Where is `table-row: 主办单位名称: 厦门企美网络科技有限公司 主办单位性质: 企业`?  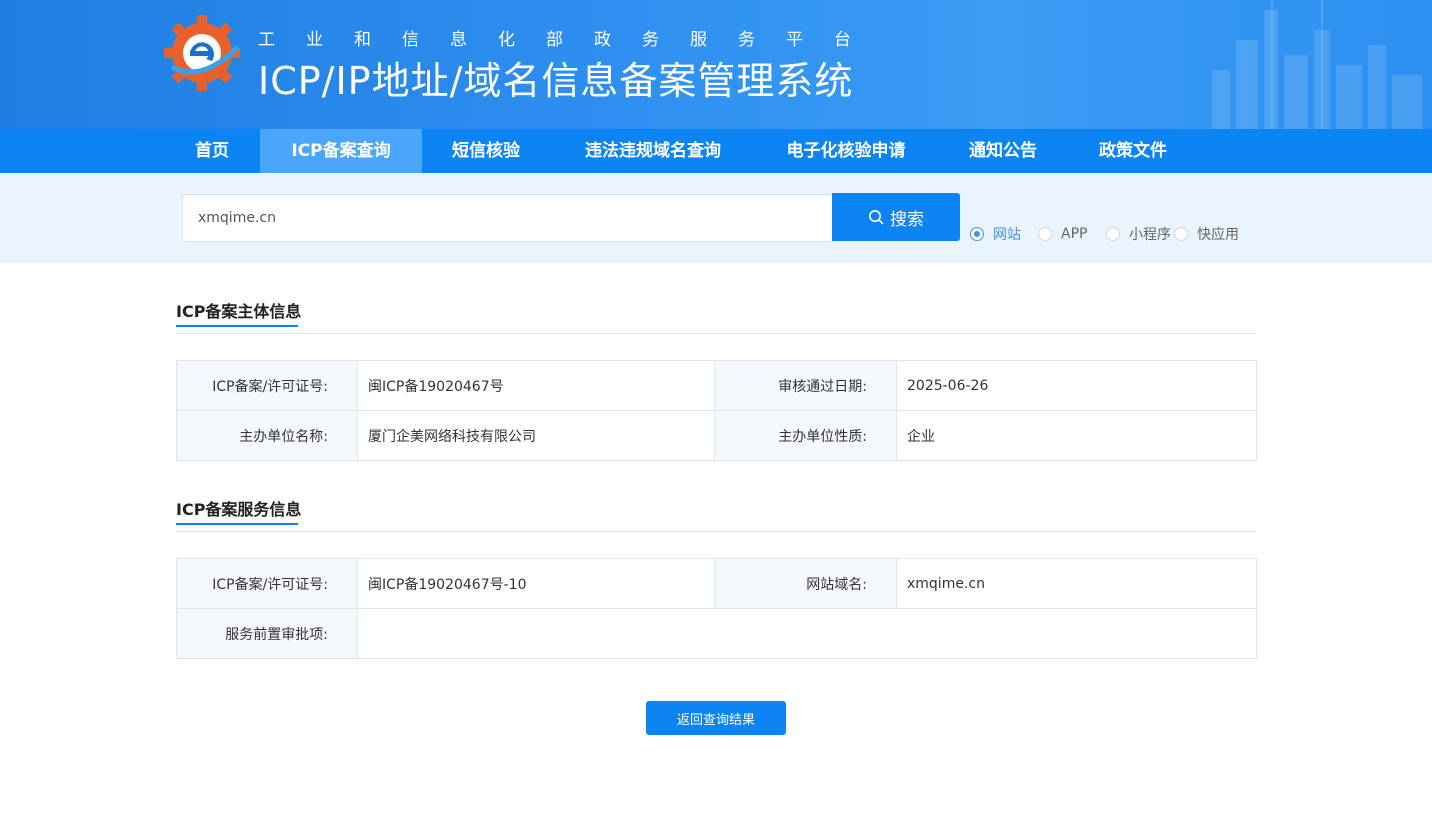
table-row: 主办单位名称: 厦门企美网络科技有限公司 主办单位性质: 企业 is located at coordinates (716, 435).